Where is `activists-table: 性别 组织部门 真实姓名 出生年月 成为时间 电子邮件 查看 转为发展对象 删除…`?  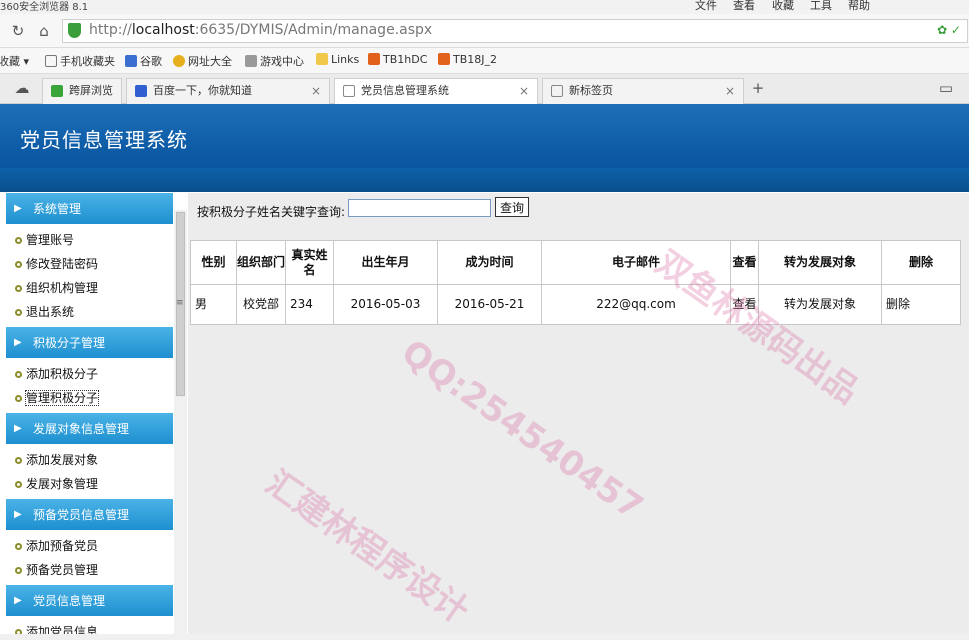 activists-table: 性别 组织部门 真实姓名 出生年月 成为时间 电子邮件 查看 转为发展对象 删除… is located at coordinates (575, 282).